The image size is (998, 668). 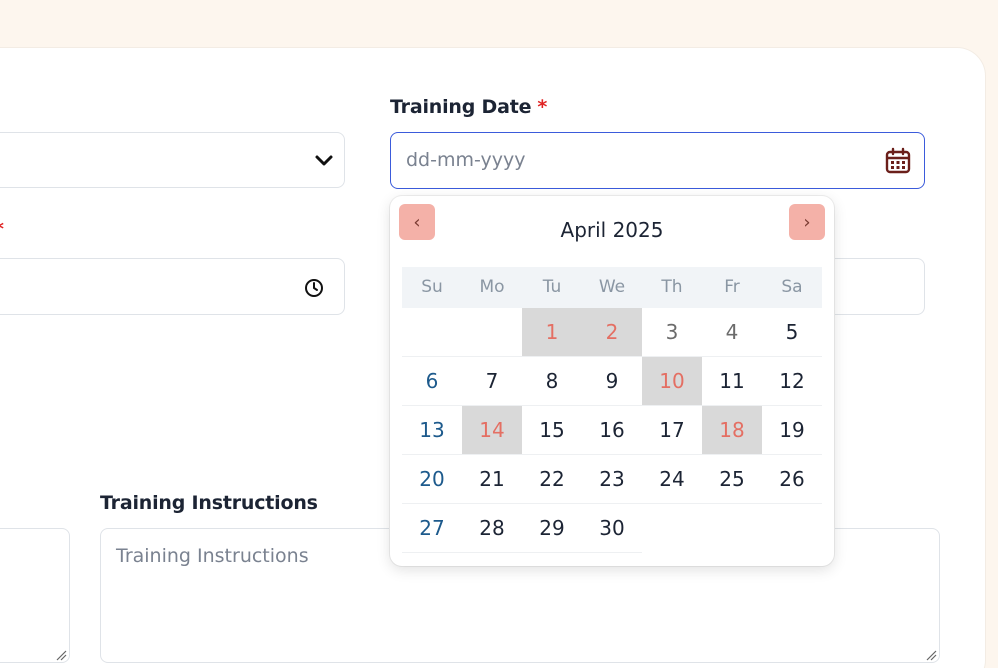 What do you see at coordinates (612, 528) in the screenshot?
I see `day-cell-30: 30` at bounding box center [612, 528].